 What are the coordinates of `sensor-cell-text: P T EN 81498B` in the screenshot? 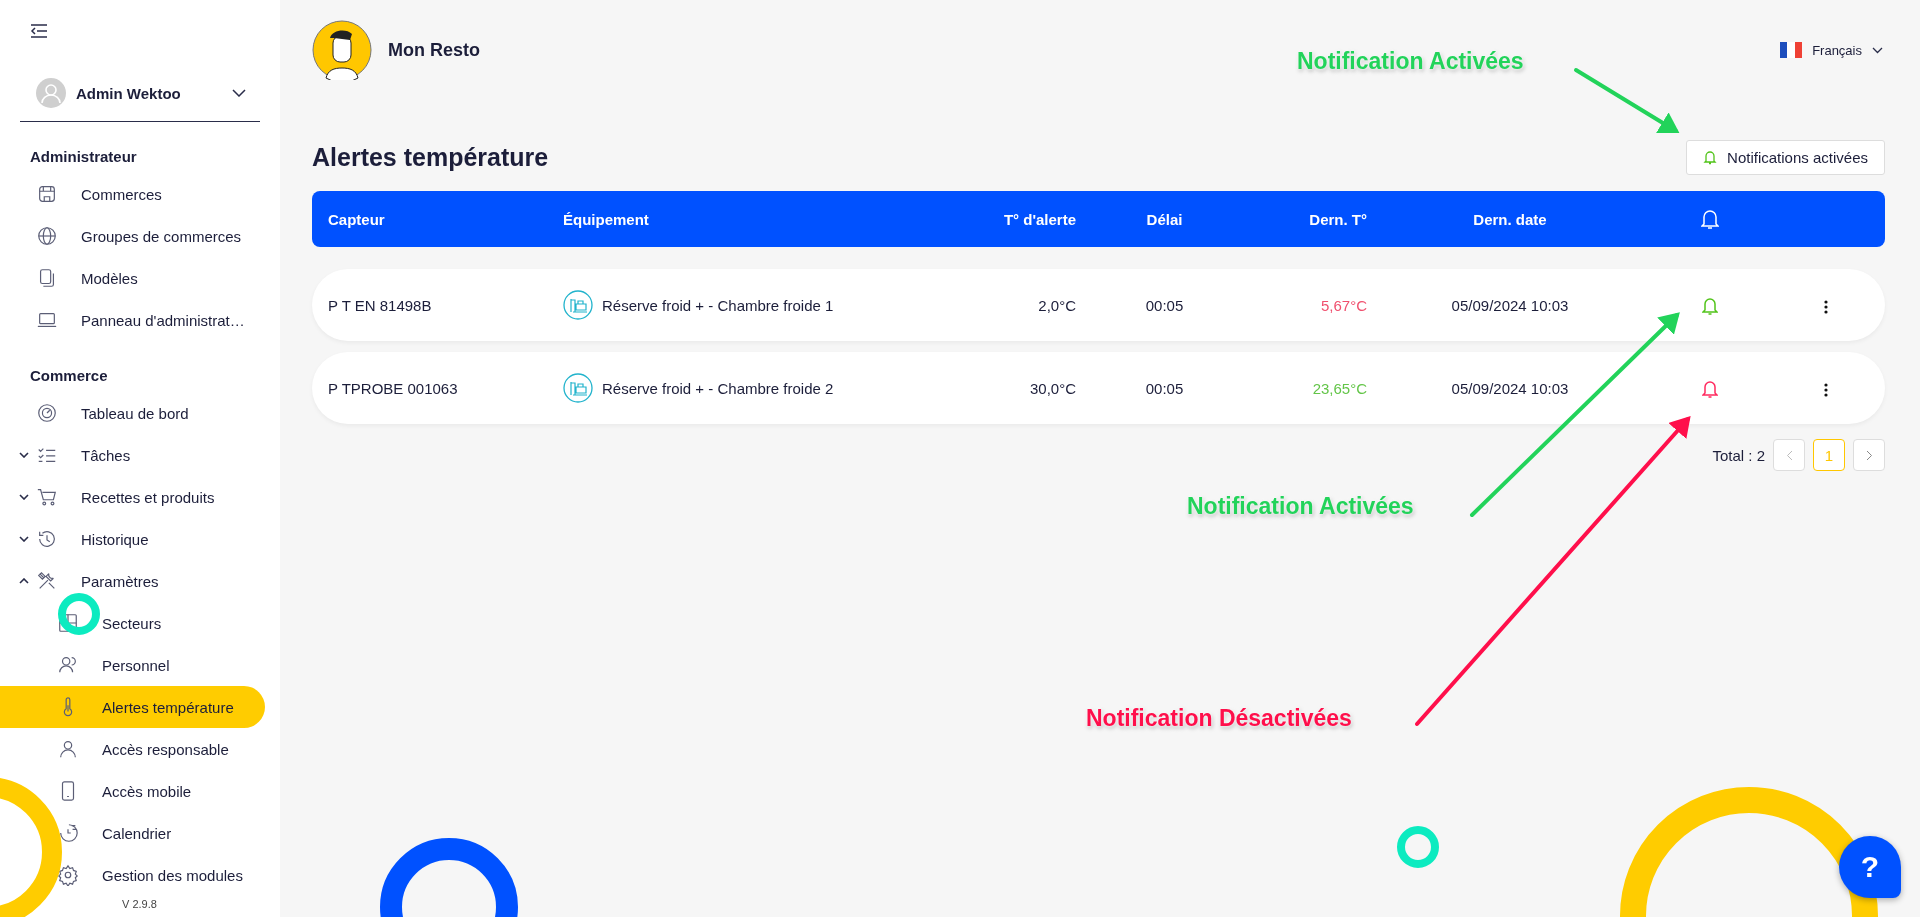 It's located at (380, 305).